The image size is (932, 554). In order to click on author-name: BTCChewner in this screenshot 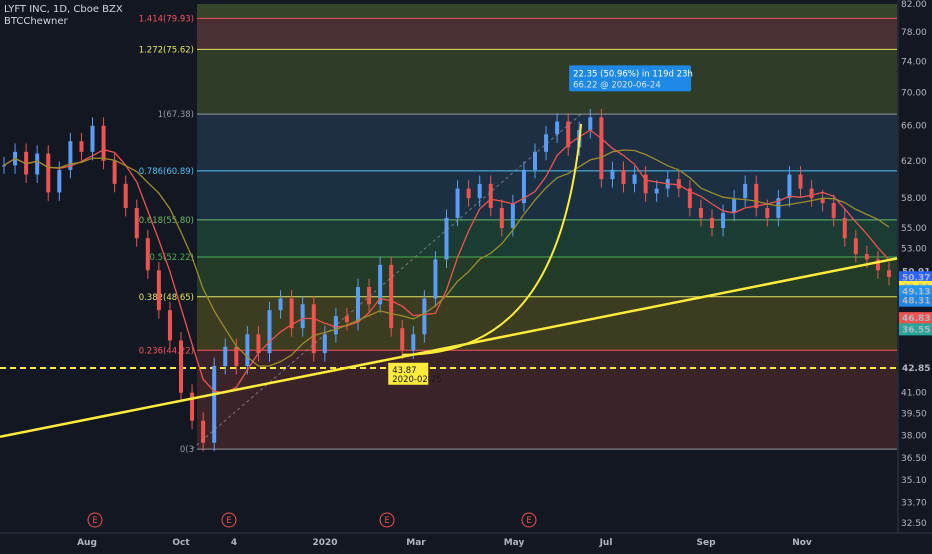, I will do `click(36, 21)`.